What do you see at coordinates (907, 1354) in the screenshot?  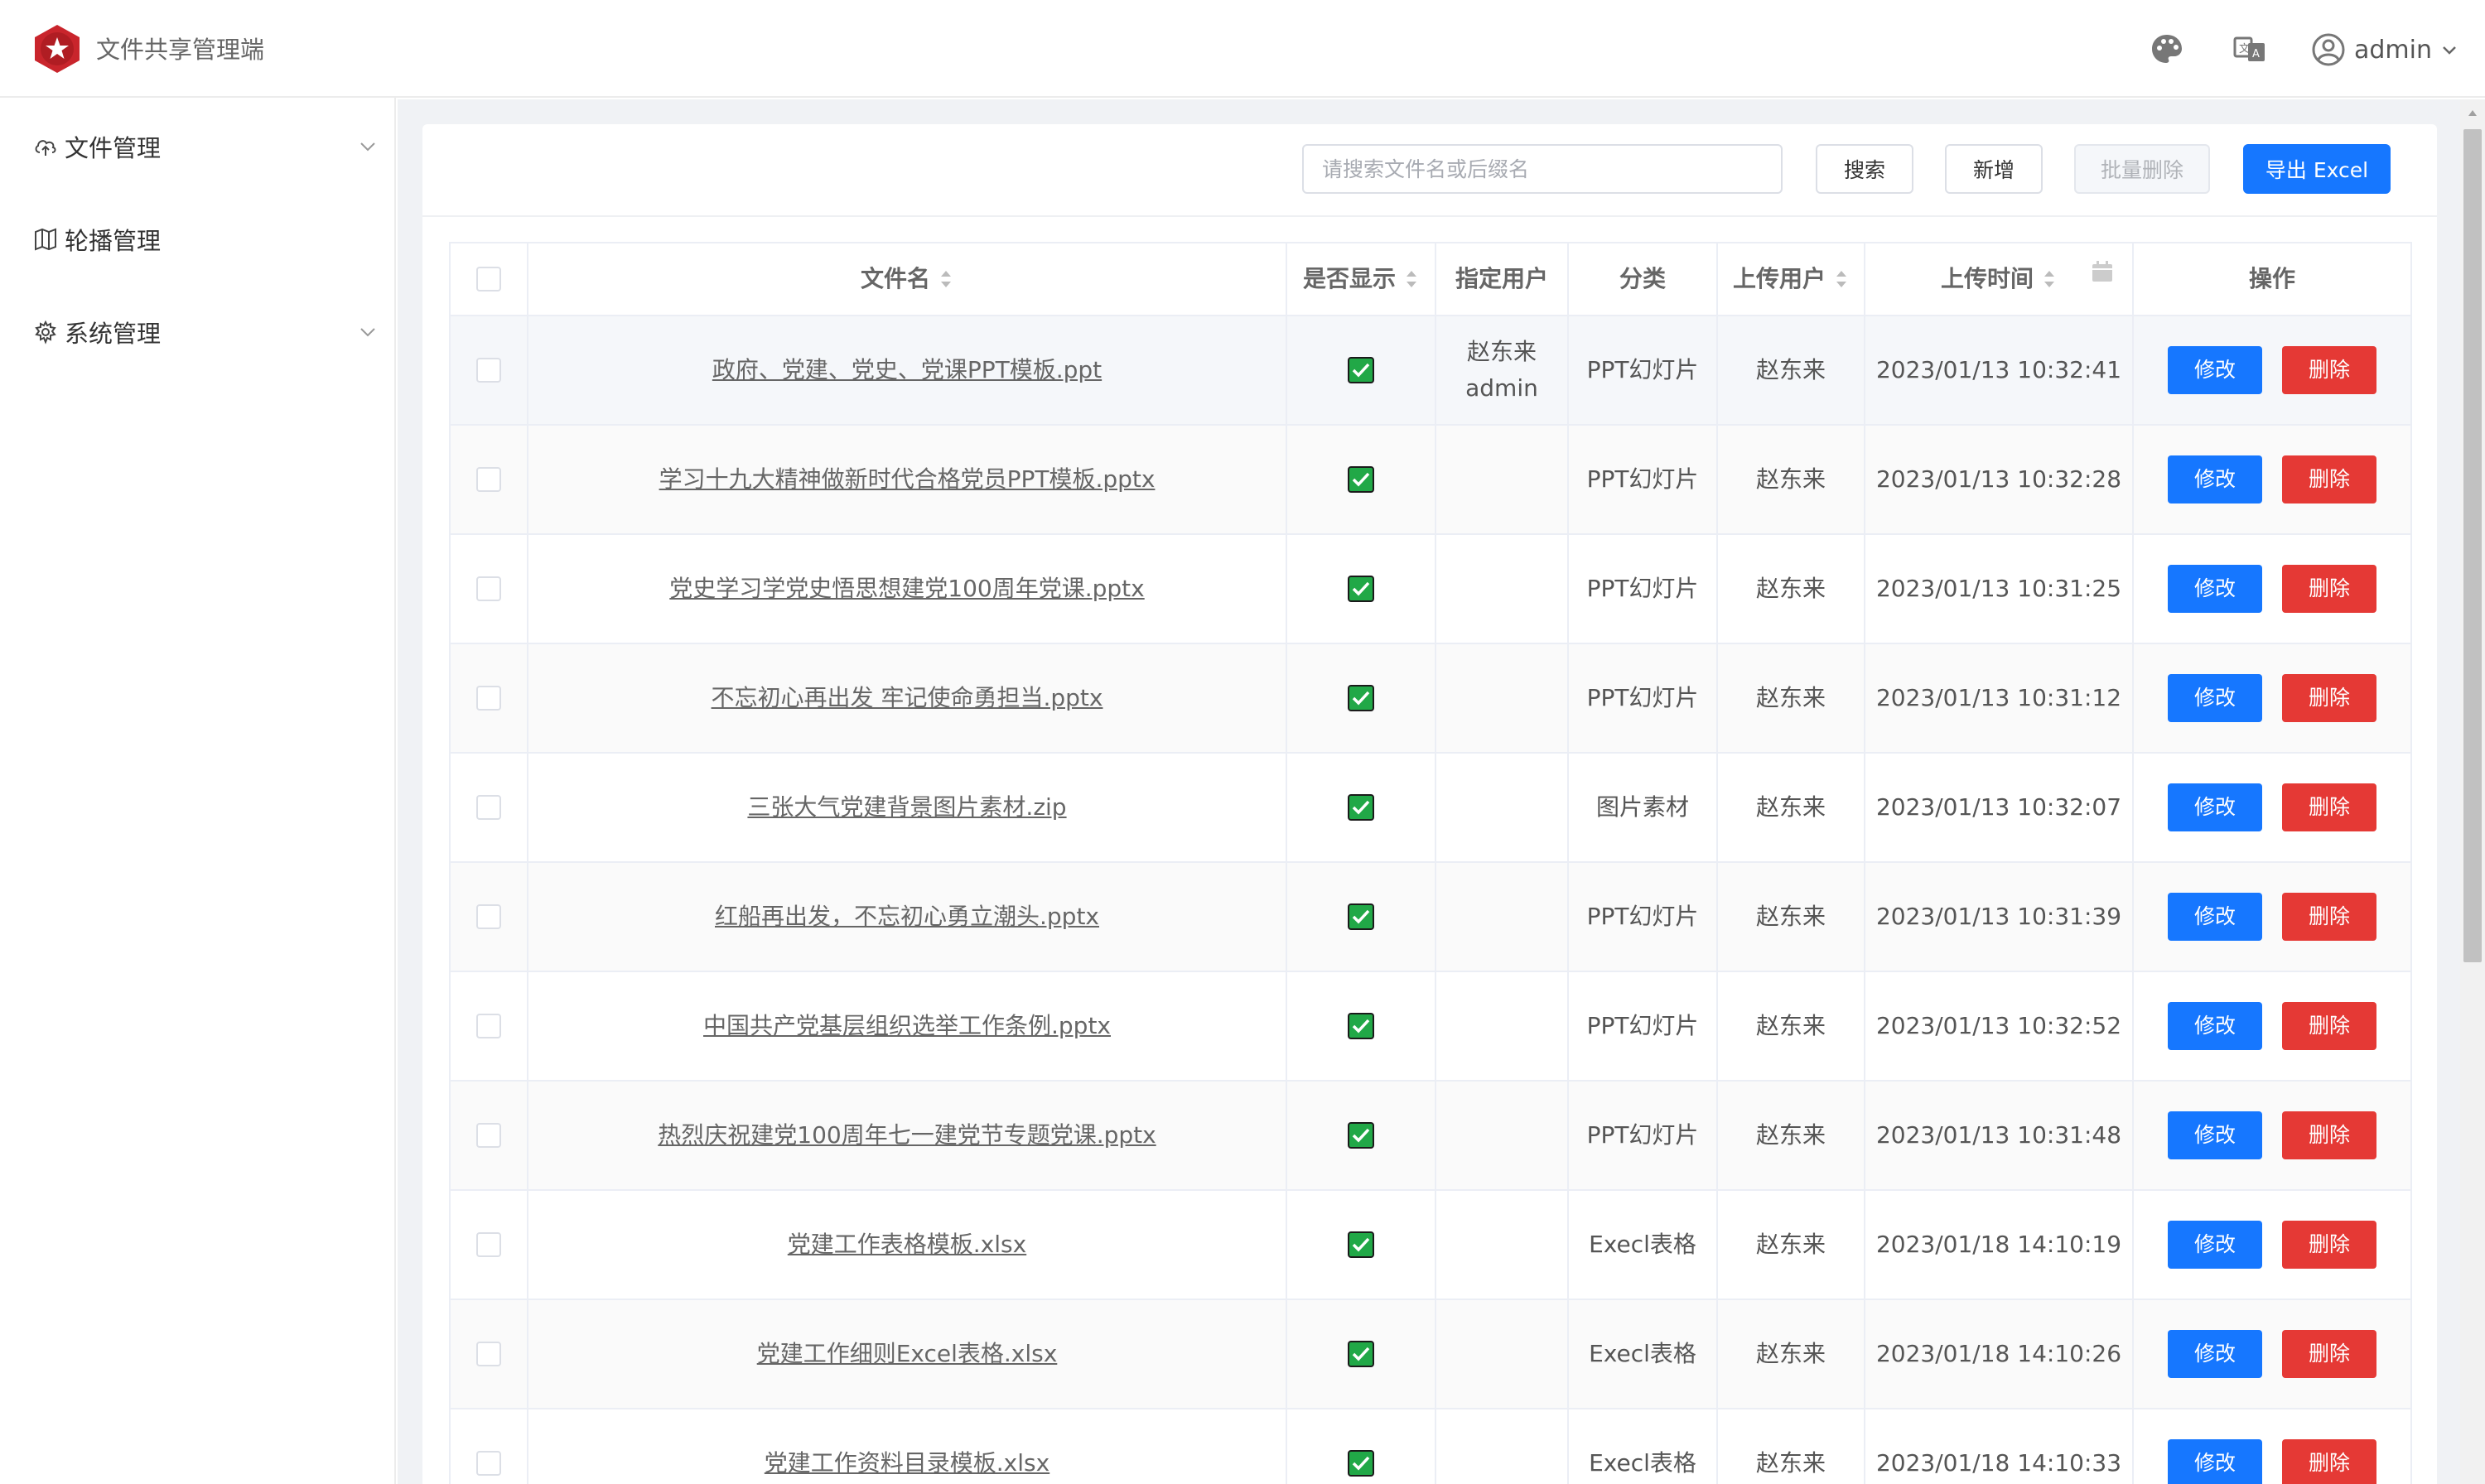 I see `file-name-link: 党建工作细则Excel表格.xlsx` at bounding box center [907, 1354].